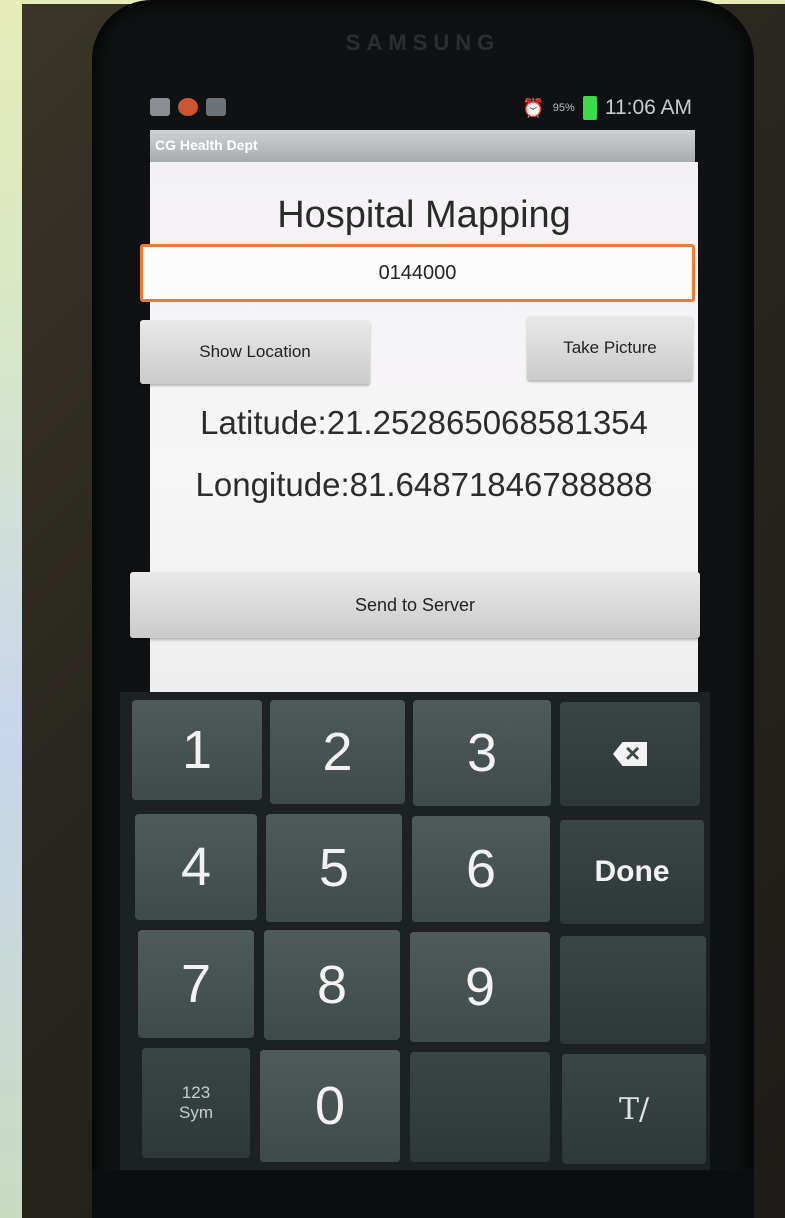 This screenshot has height=1218, width=785. Describe the element at coordinates (337, 752) in the screenshot. I see `key-2: 2` at that location.